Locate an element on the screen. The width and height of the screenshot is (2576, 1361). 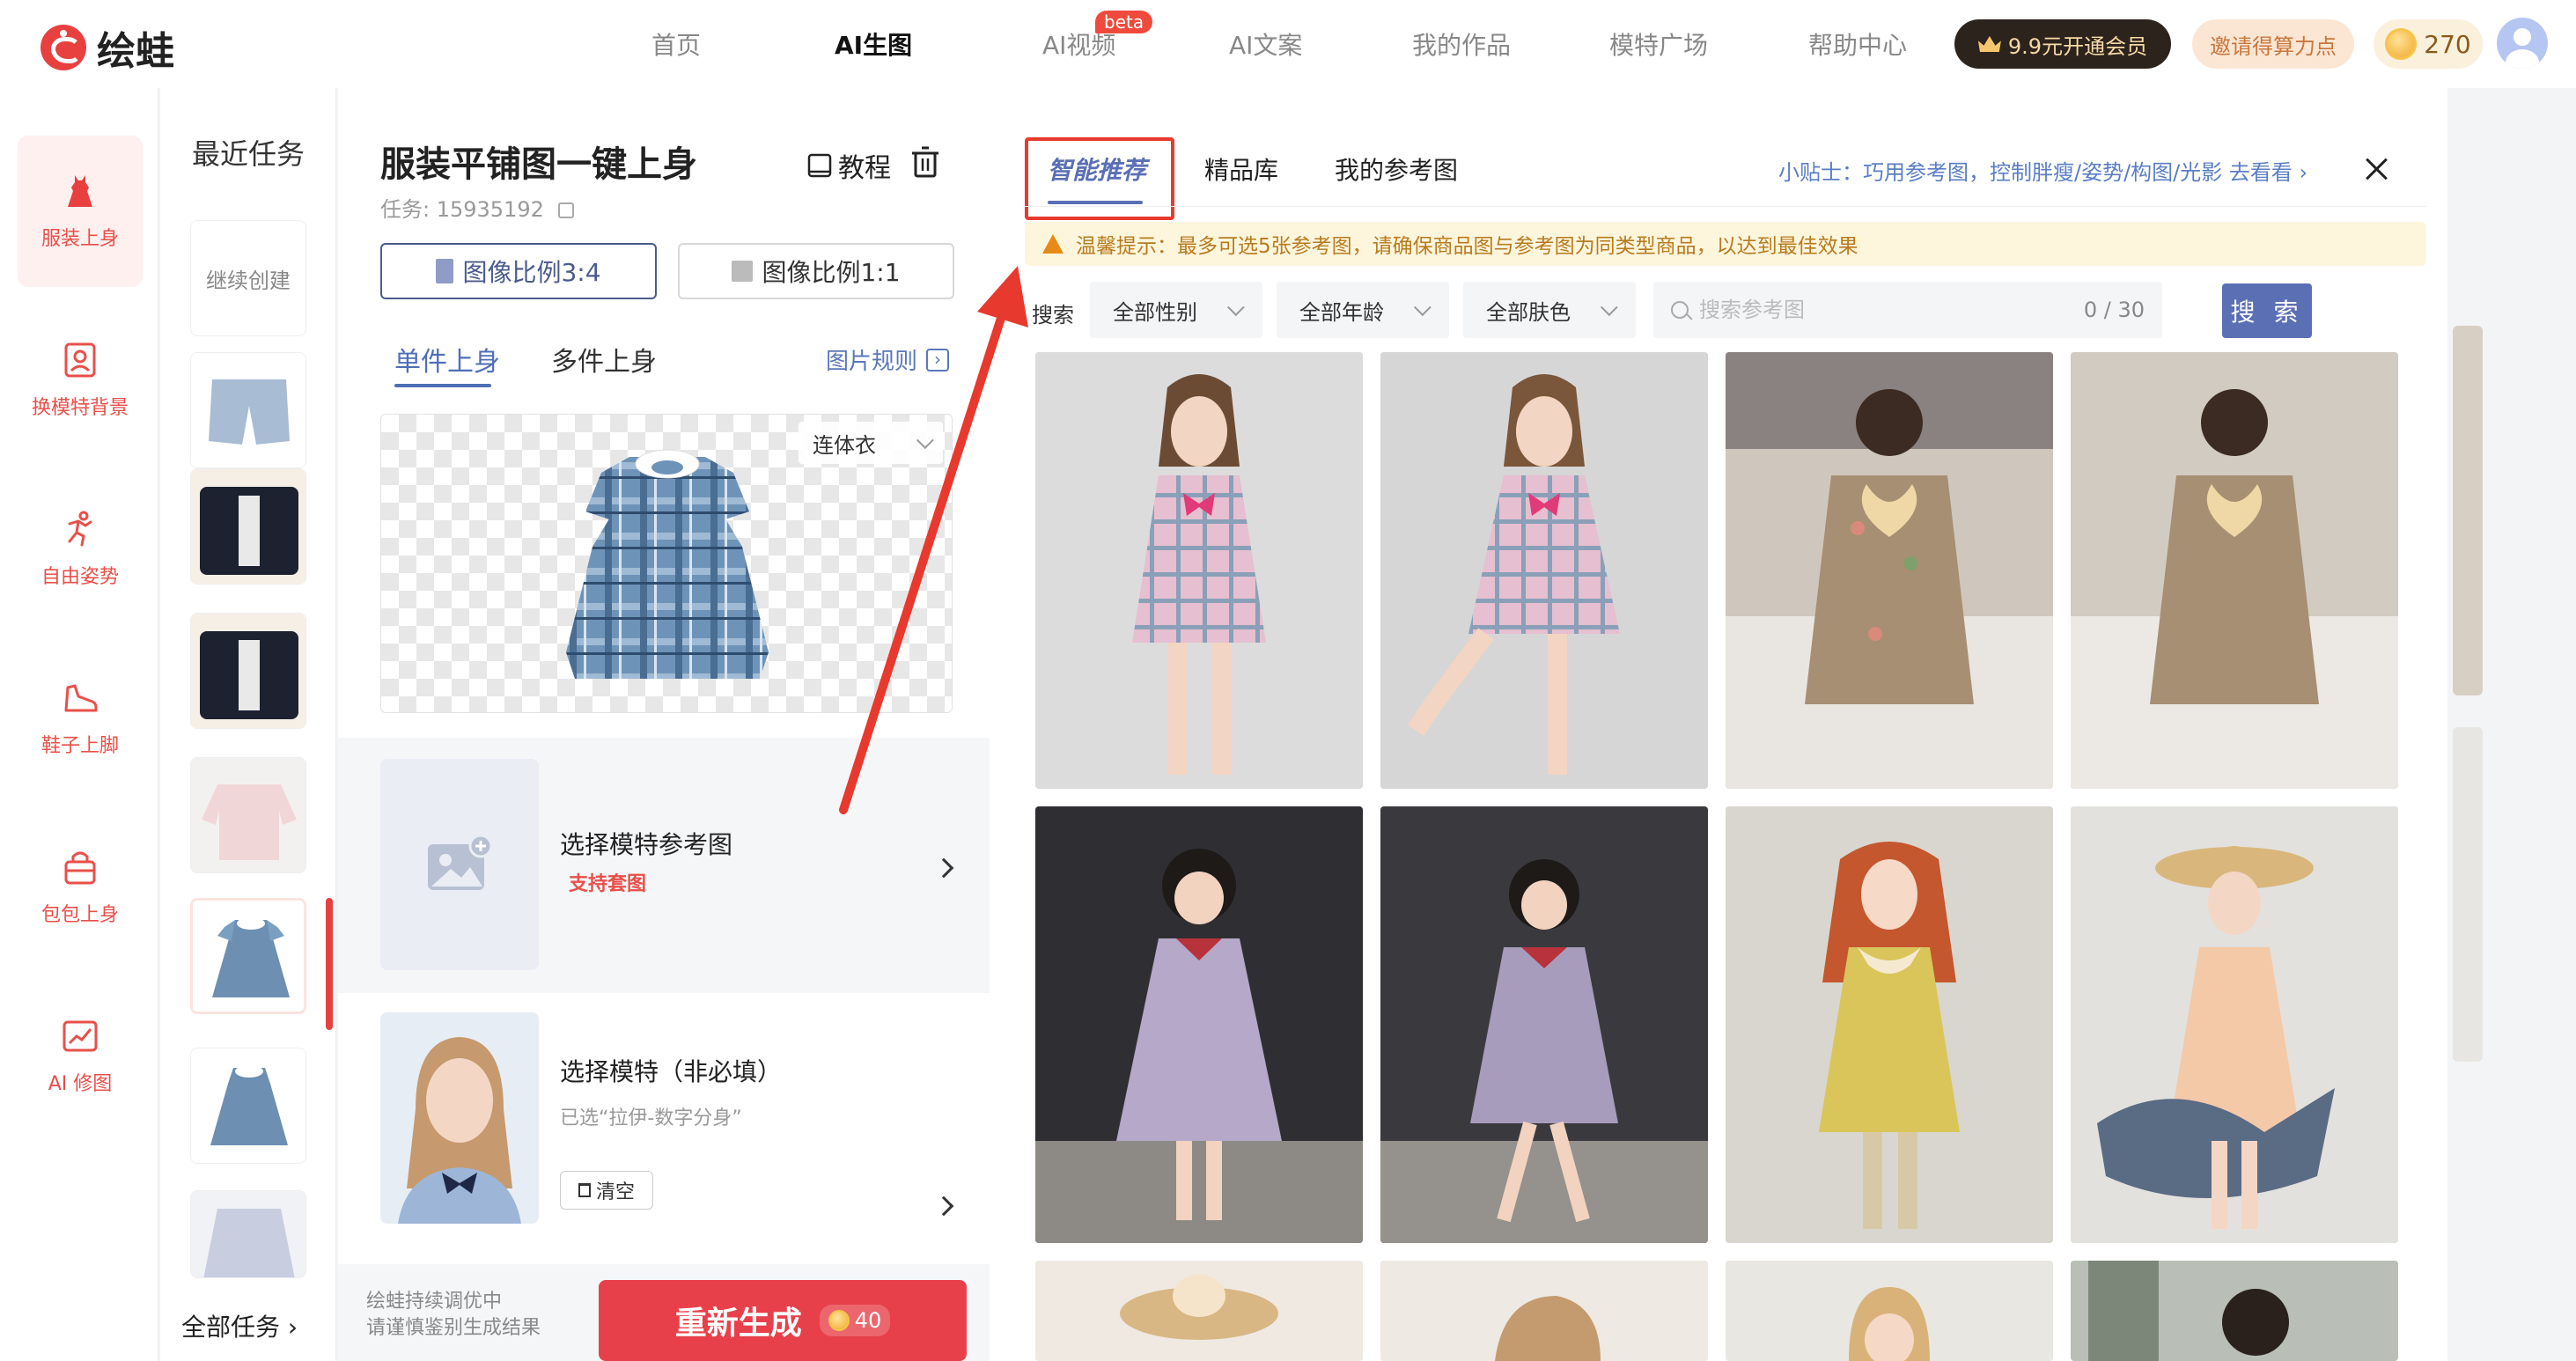
clear-model-button: 清空 is located at coordinates (607, 1190).